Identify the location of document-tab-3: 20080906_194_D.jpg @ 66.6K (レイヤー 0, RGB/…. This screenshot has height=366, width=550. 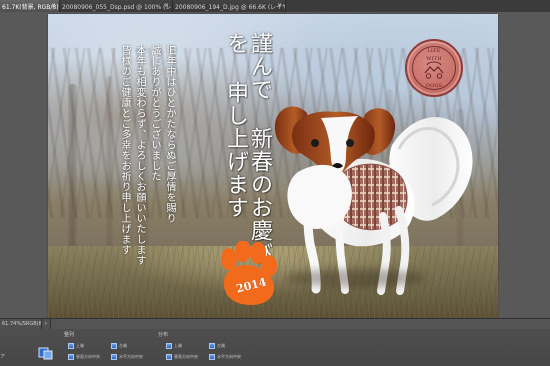
(229, 6).